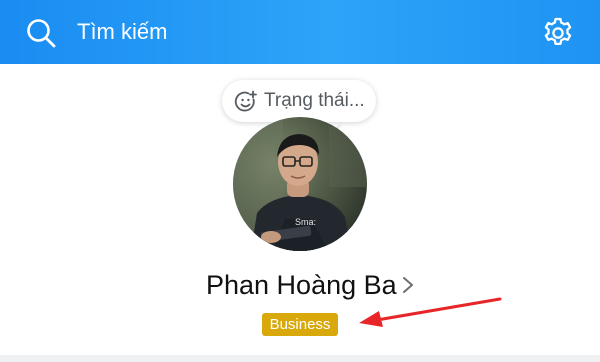  I want to click on avatar-photo: Sma:, so click(300, 184).